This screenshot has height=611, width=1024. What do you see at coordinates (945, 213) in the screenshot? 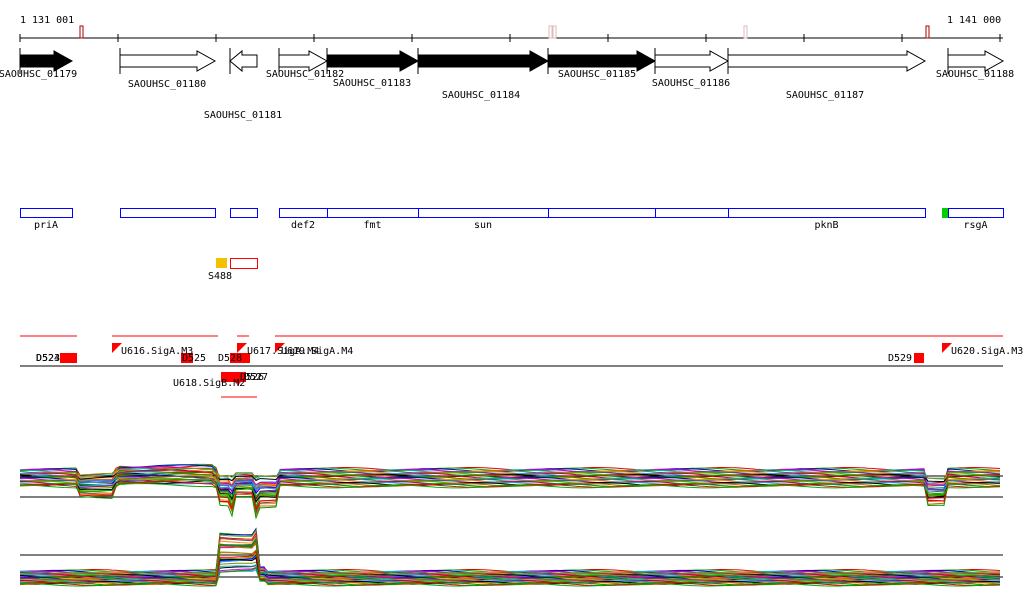
I see `extra-marker` at bounding box center [945, 213].